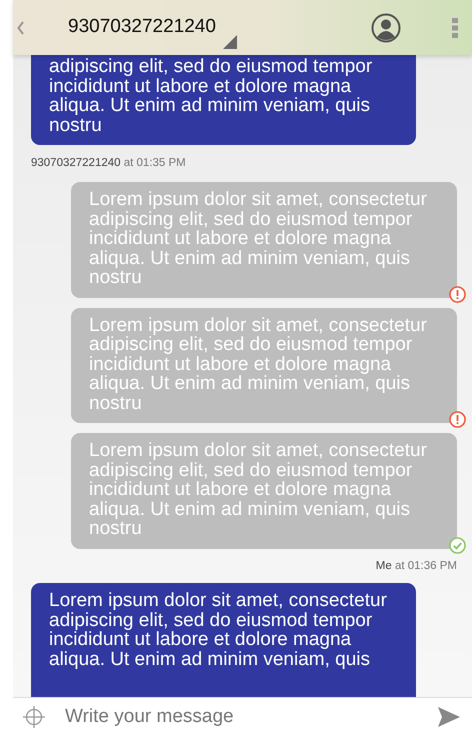 This screenshot has height=736, width=472. Describe the element at coordinates (415, 566) in the screenshot. I see `message-timestamp: Me at 01:36 PM` at that location.